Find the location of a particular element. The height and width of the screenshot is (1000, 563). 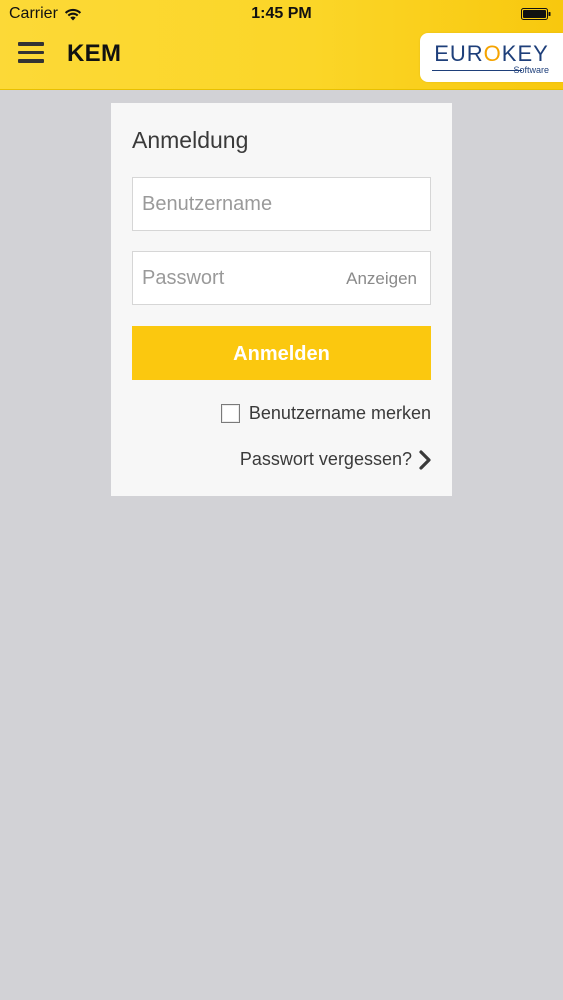

show-password-button: Anzeigen is located at coordinates (381, 279).